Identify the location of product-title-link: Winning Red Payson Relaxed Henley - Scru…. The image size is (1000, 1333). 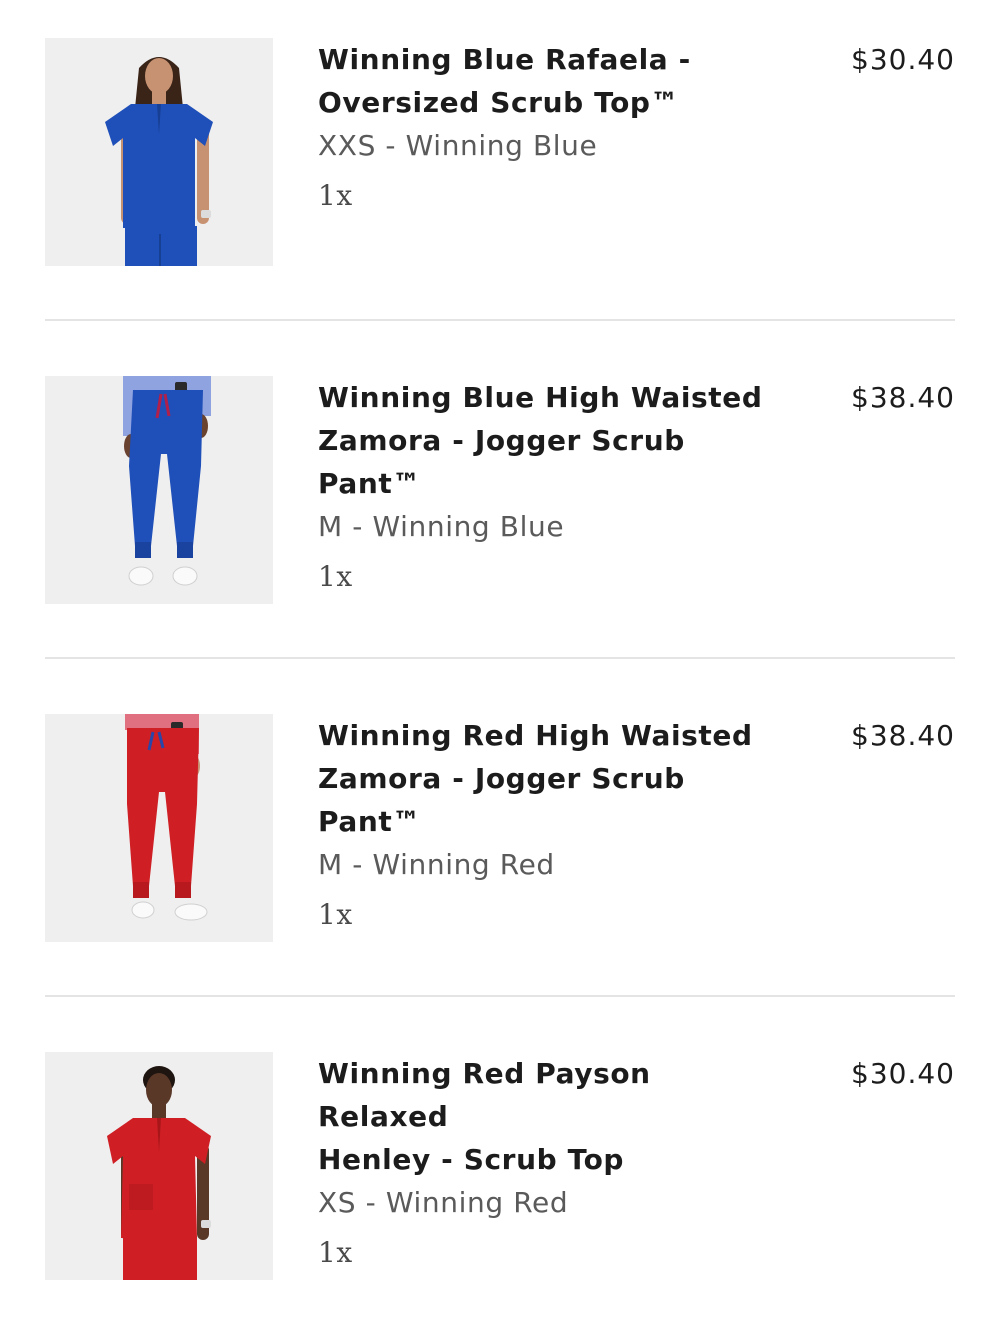
(553, 1116).